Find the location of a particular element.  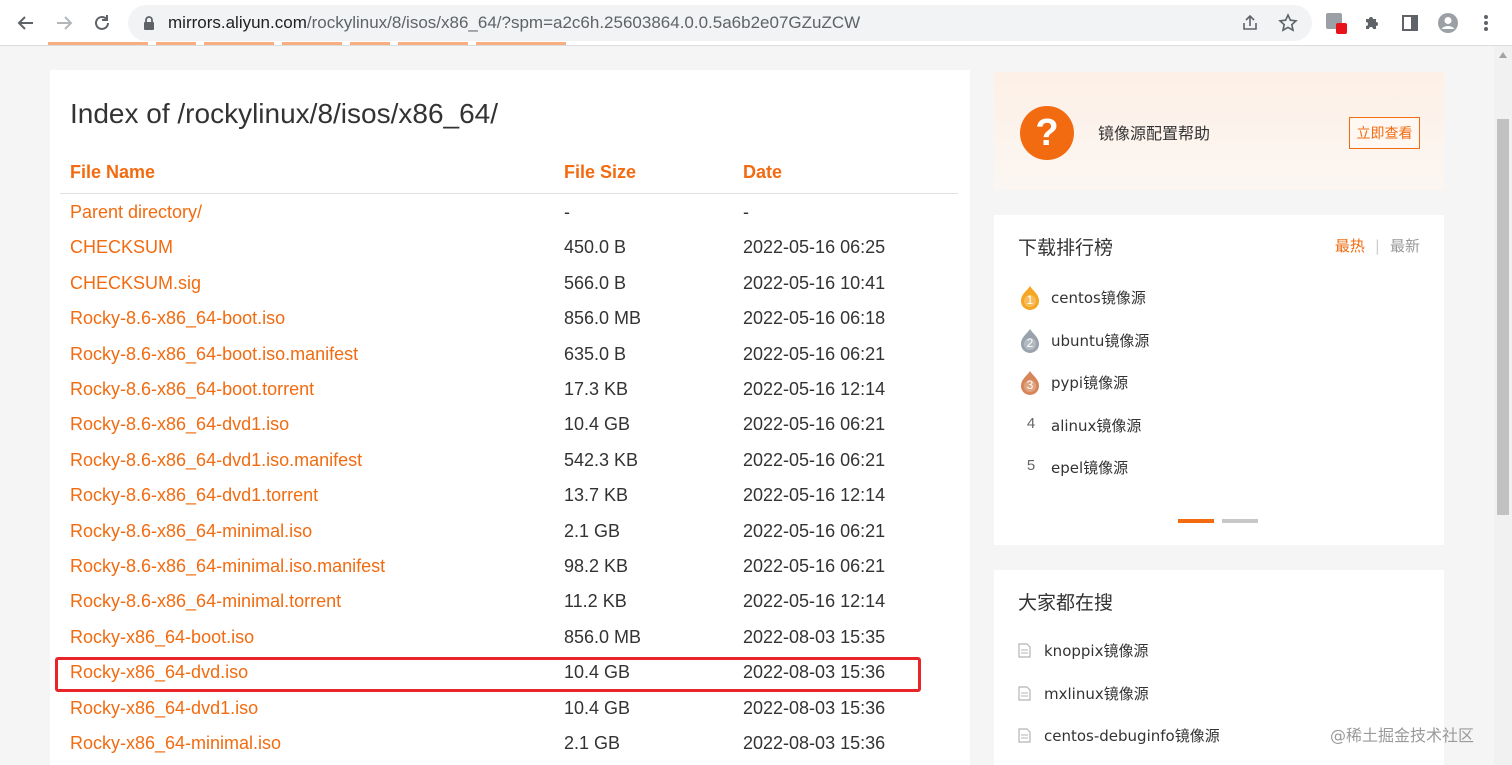

share-button is located at coordinates (1250, 23).